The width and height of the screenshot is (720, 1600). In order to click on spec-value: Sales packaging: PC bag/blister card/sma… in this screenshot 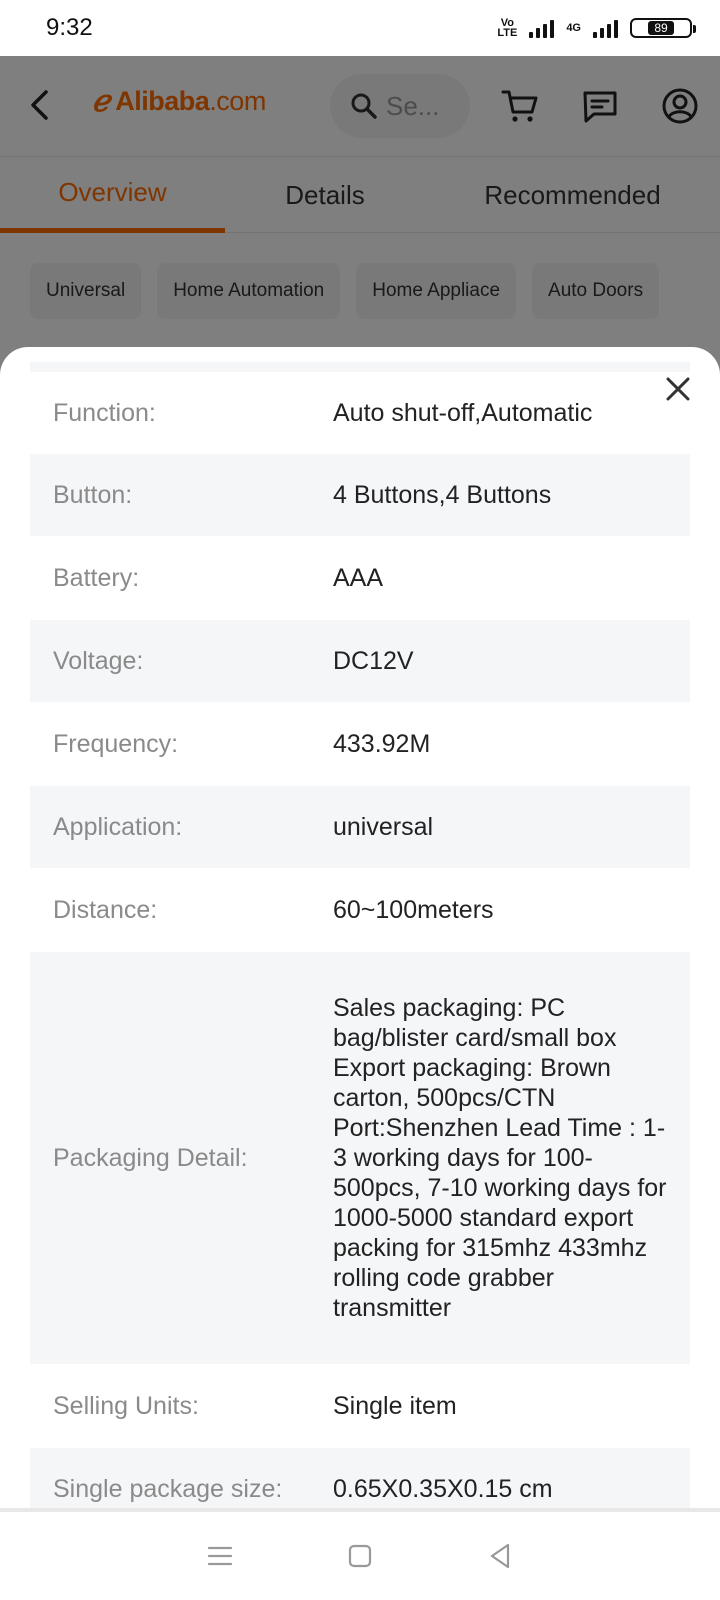, I will do `click(500, 1158)`.